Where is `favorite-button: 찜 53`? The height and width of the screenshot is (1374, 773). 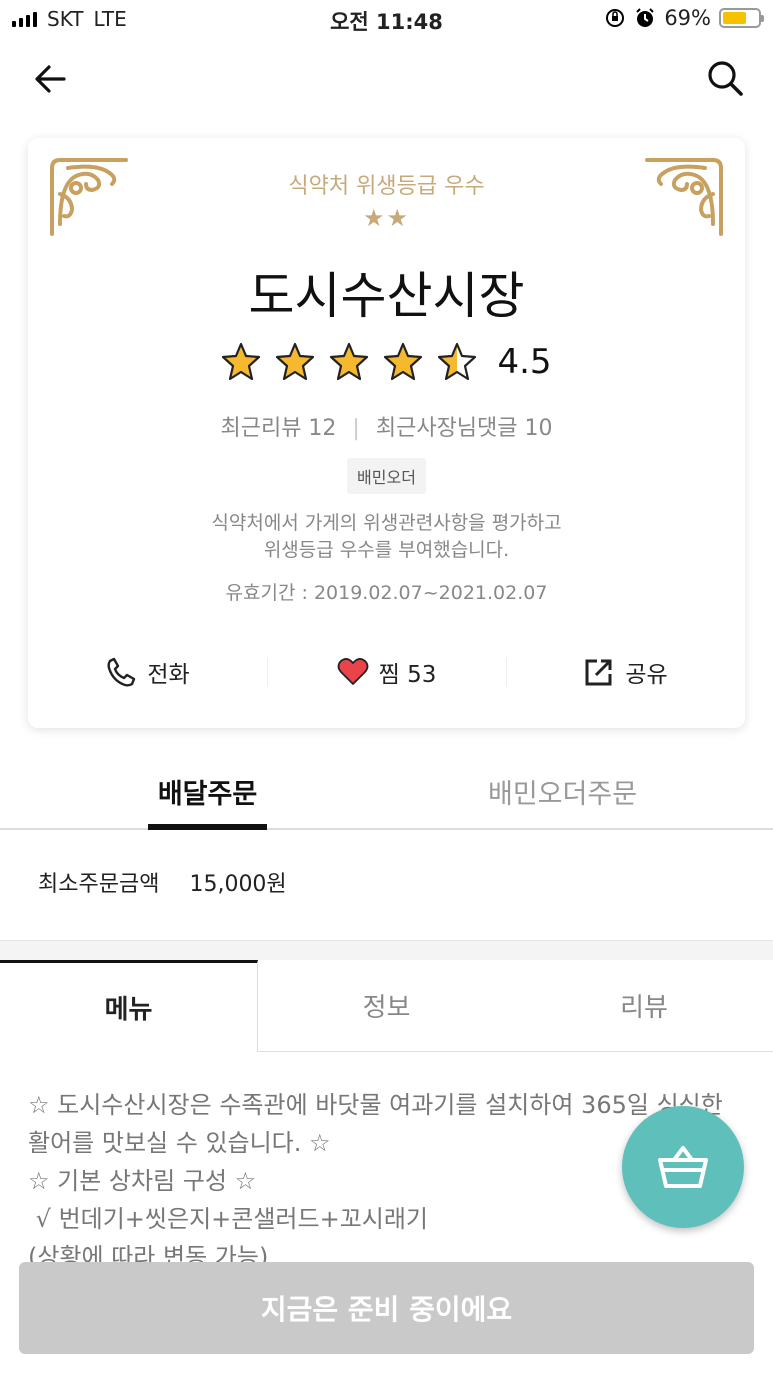
favorite-button: 찜 53 is located at coordinates (386, 672).